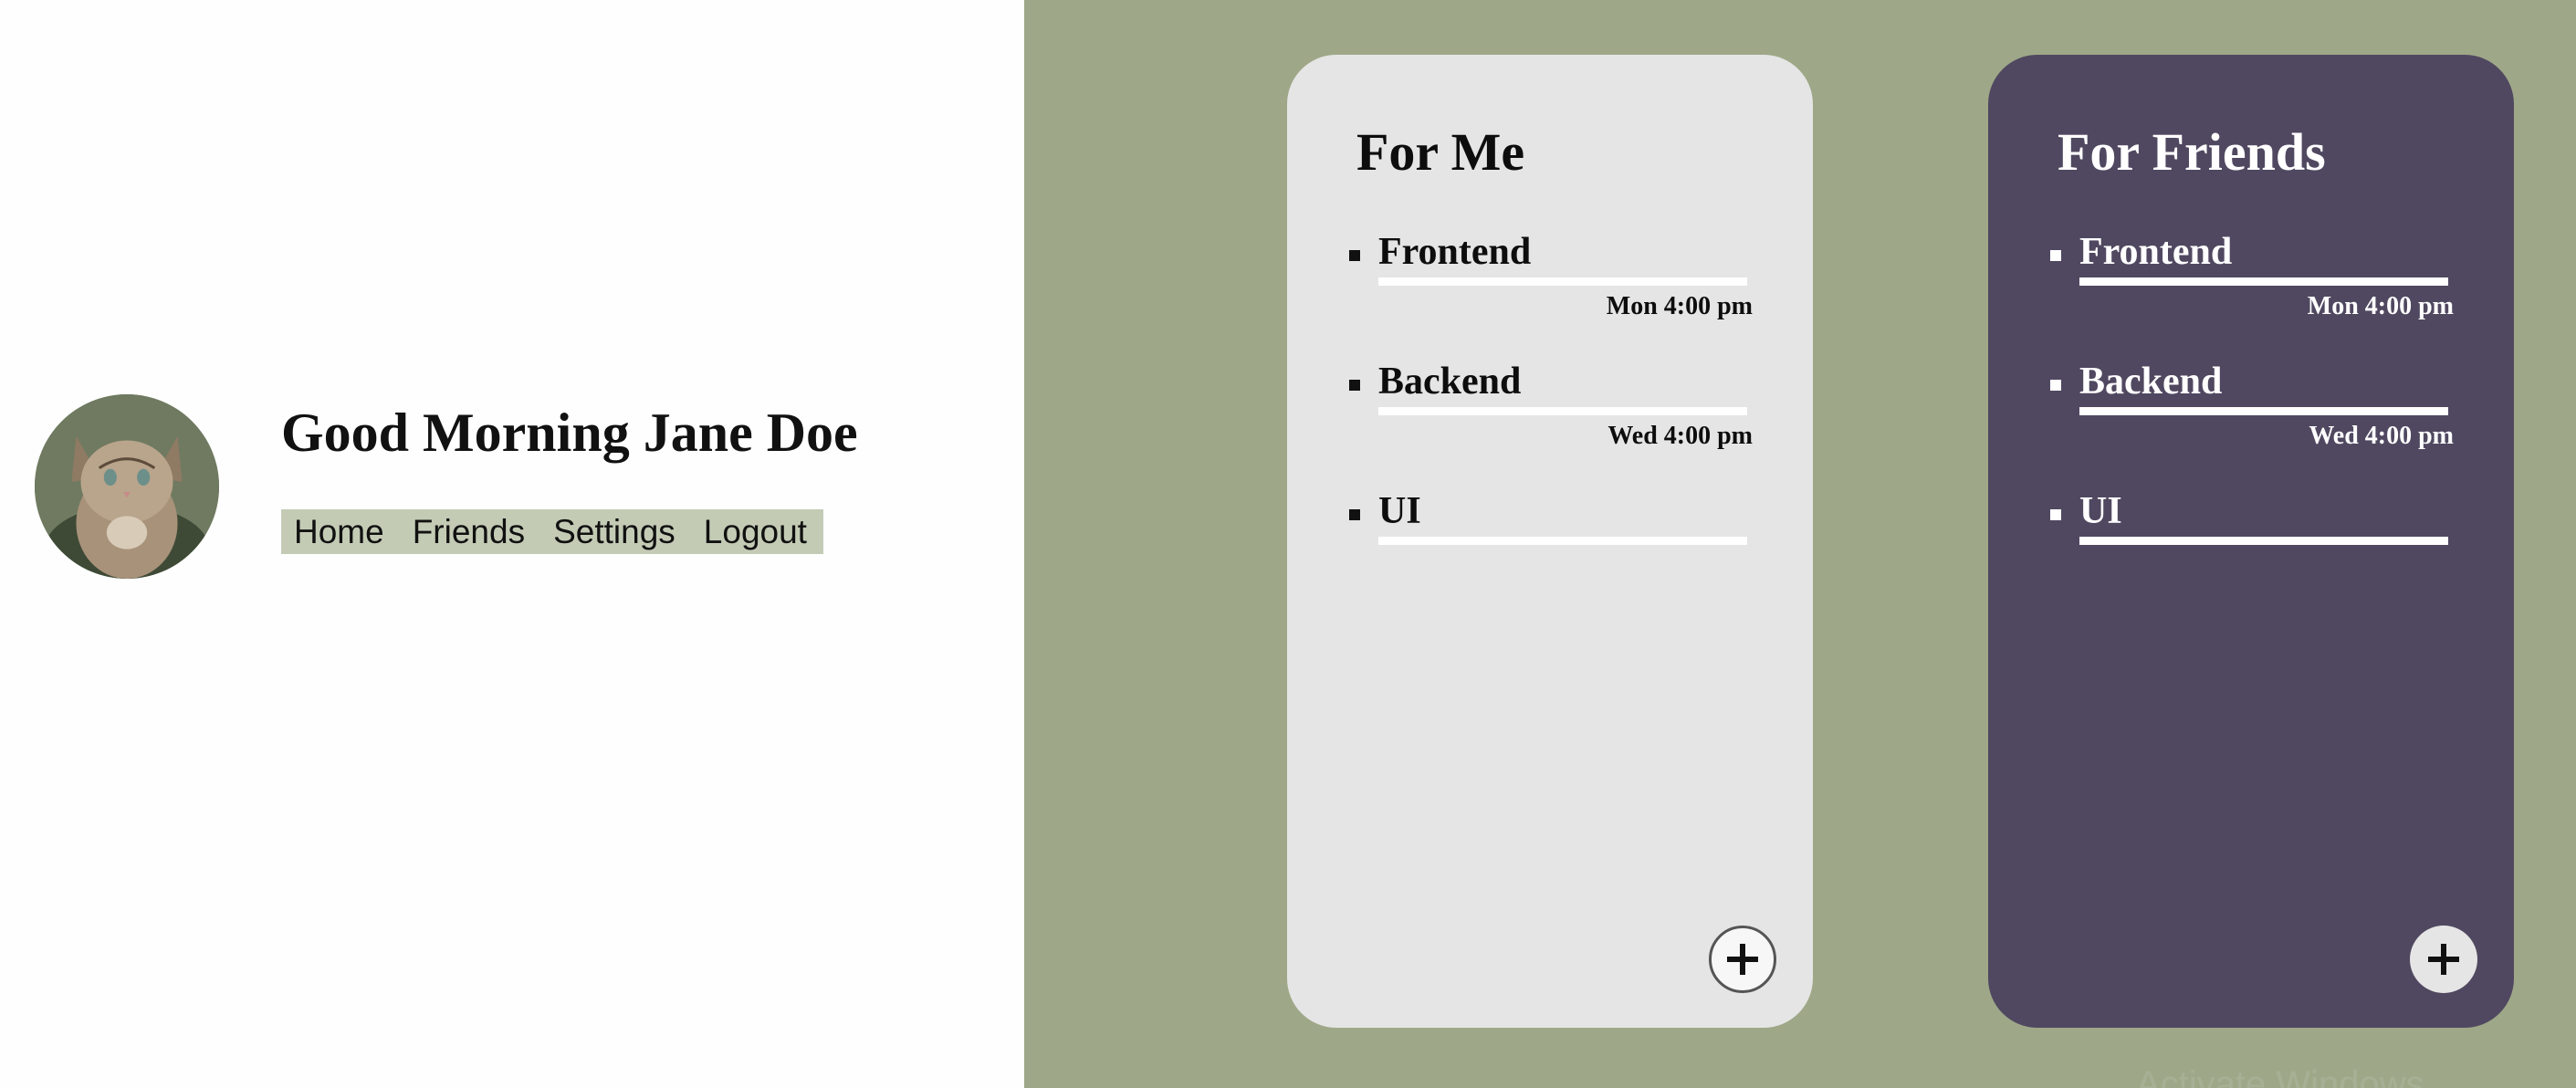 The width and height of the screenshot is (2576, 1088). What do you see at coordinates (1441, 152) in the screenshot?
I see `card-title: For Me` at bounding box center [1441, 152].